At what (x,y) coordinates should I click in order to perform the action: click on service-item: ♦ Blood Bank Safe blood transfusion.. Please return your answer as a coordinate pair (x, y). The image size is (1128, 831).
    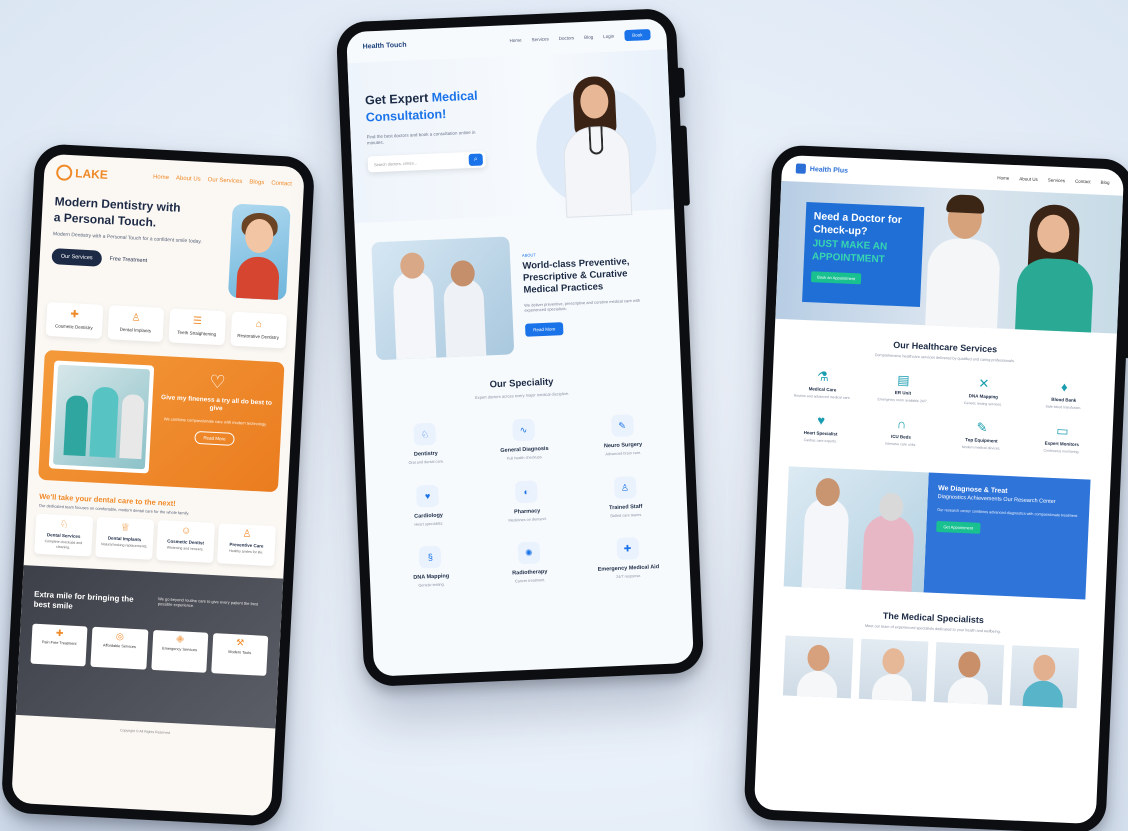
    Looking at the image, I should click on (1064, 395).